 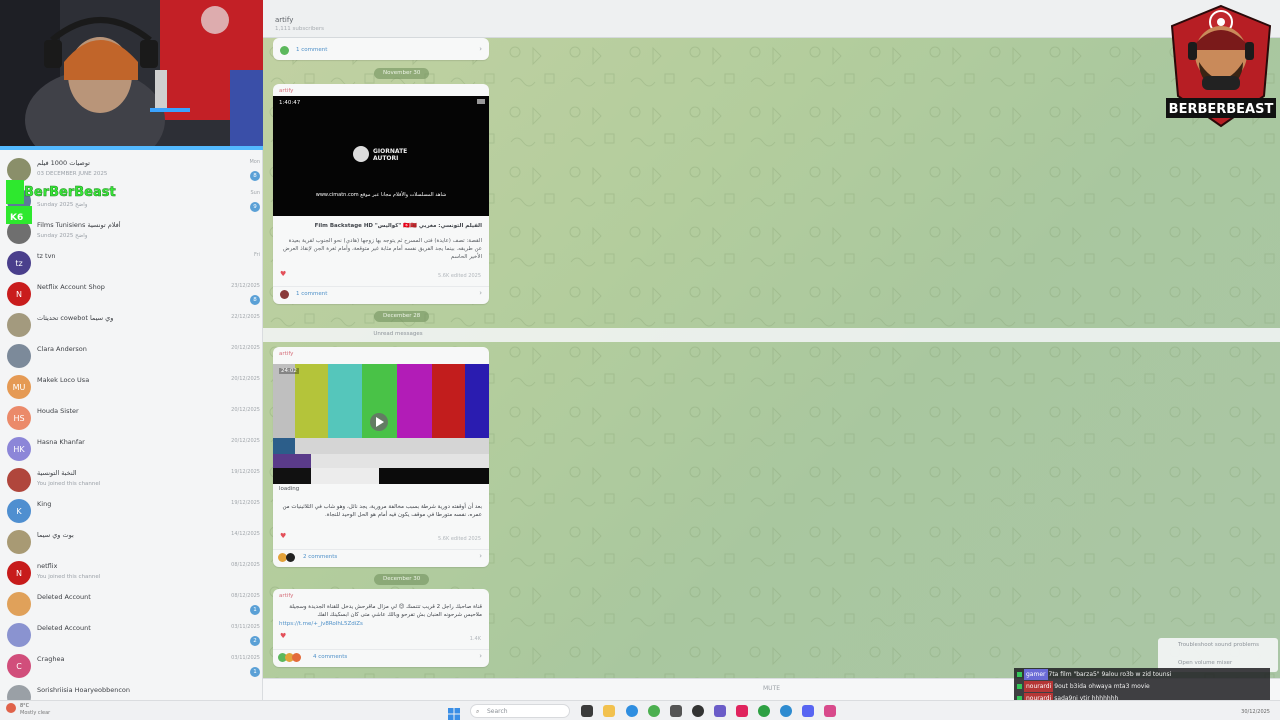 What do you see at coordinates (398, 334) in the screenshot?
I see `unread-messages-label: Unread messages` at bounding box center [398, 334].